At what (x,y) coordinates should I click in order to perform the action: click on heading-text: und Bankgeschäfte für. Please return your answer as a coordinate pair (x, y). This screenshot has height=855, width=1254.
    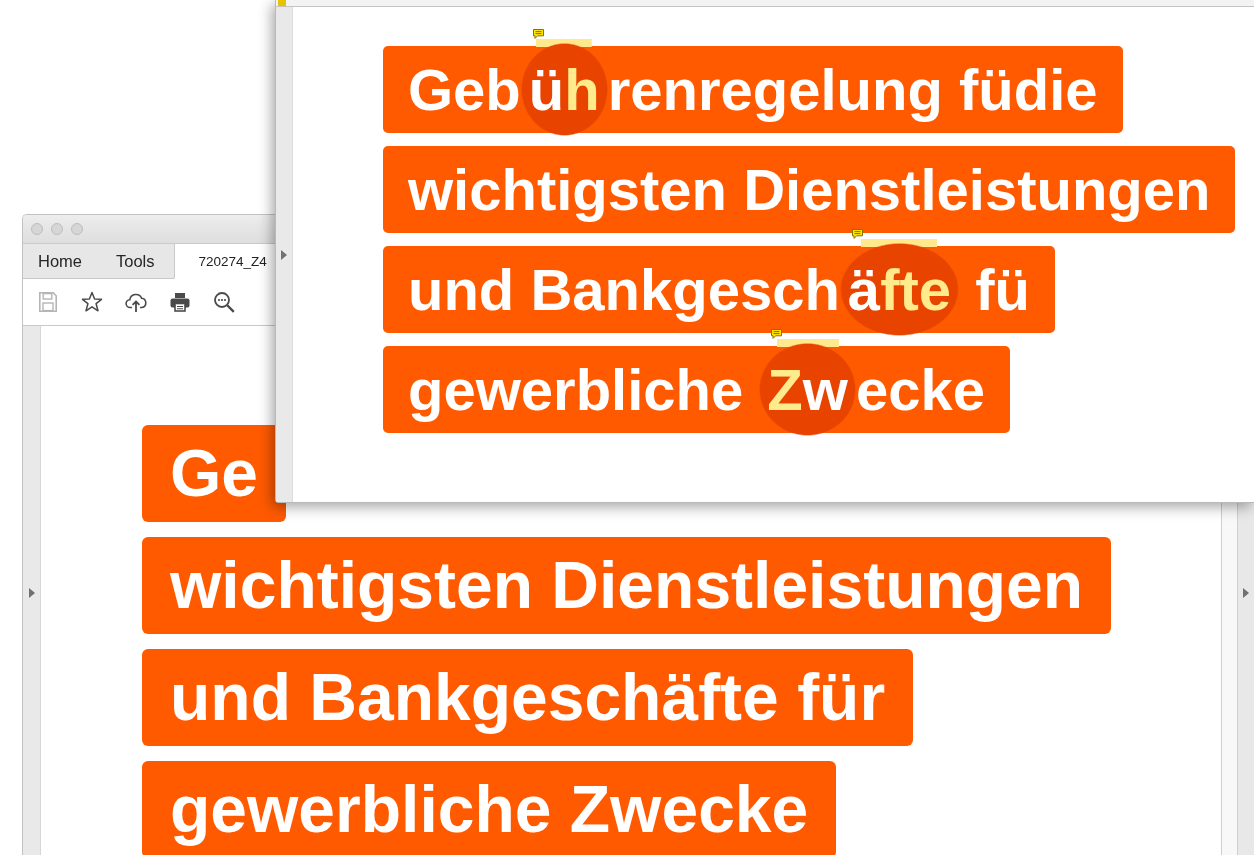
    Looking at the image, I should click on (528, 697).